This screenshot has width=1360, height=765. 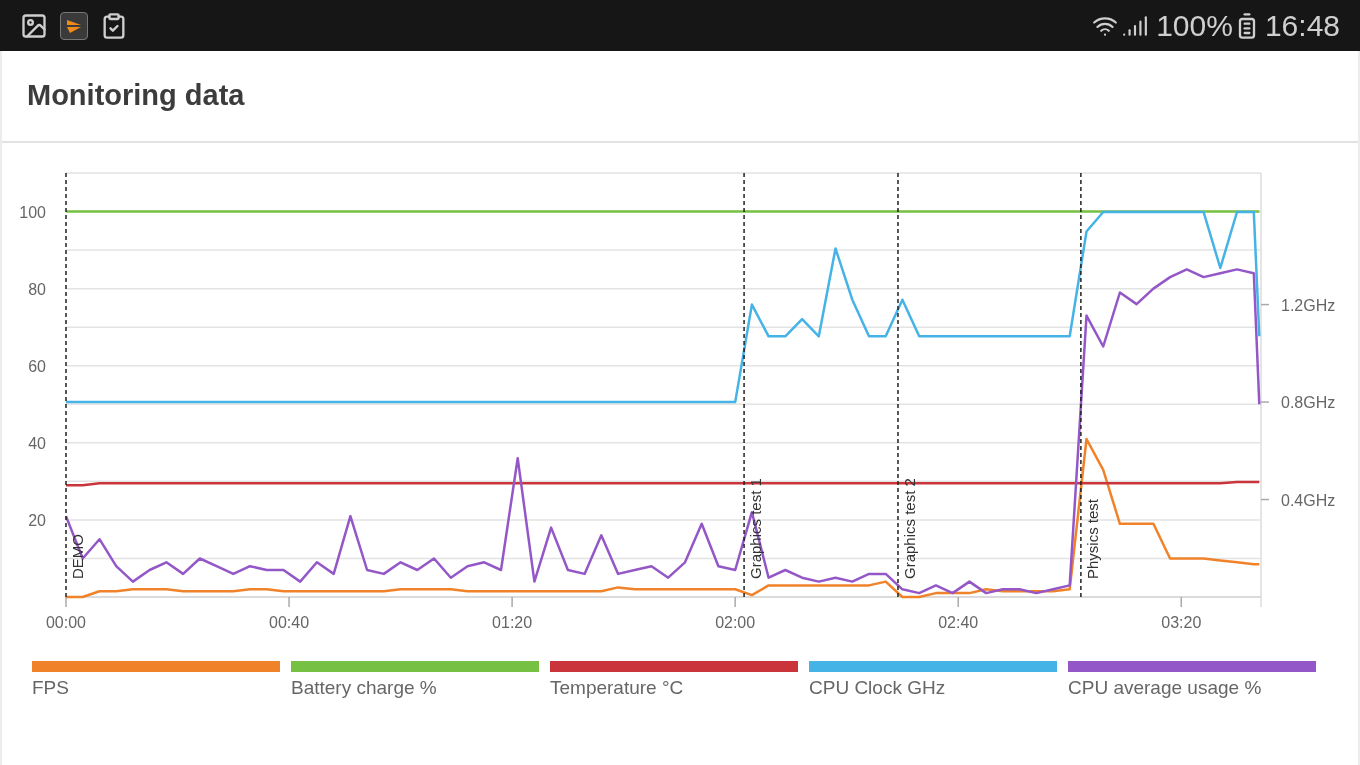 What do you see at coordinates (51, 688) in the screenshot?
I see `legend-label: FPS` at bounding box center [51, 688].